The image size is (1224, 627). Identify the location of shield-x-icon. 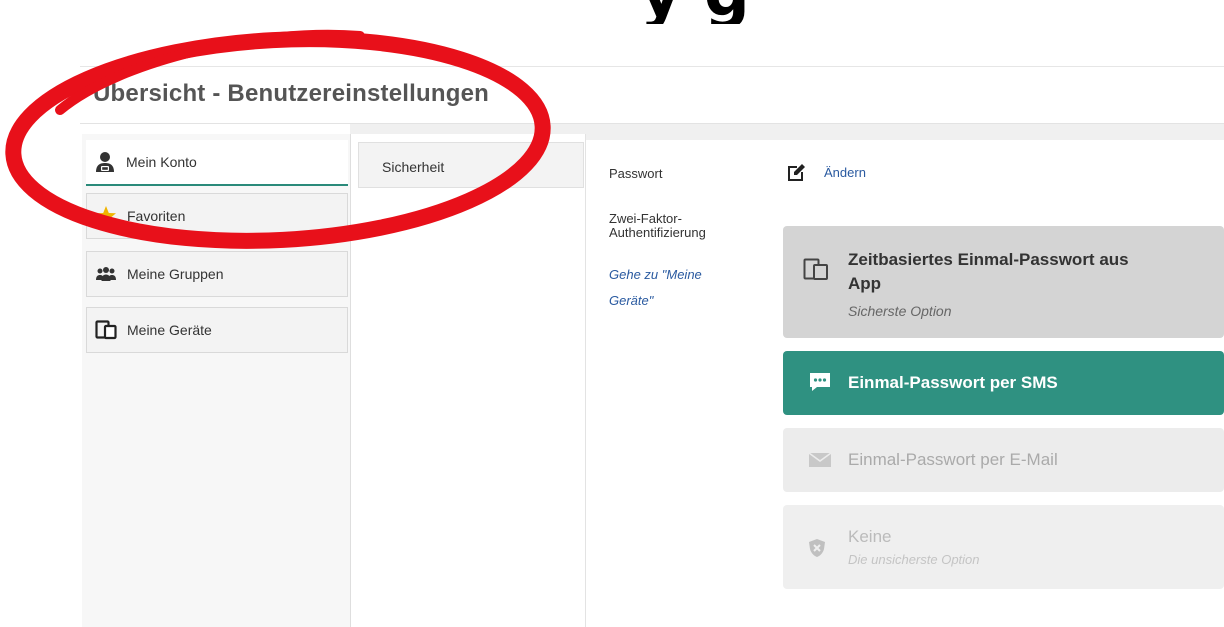
(817, 550).